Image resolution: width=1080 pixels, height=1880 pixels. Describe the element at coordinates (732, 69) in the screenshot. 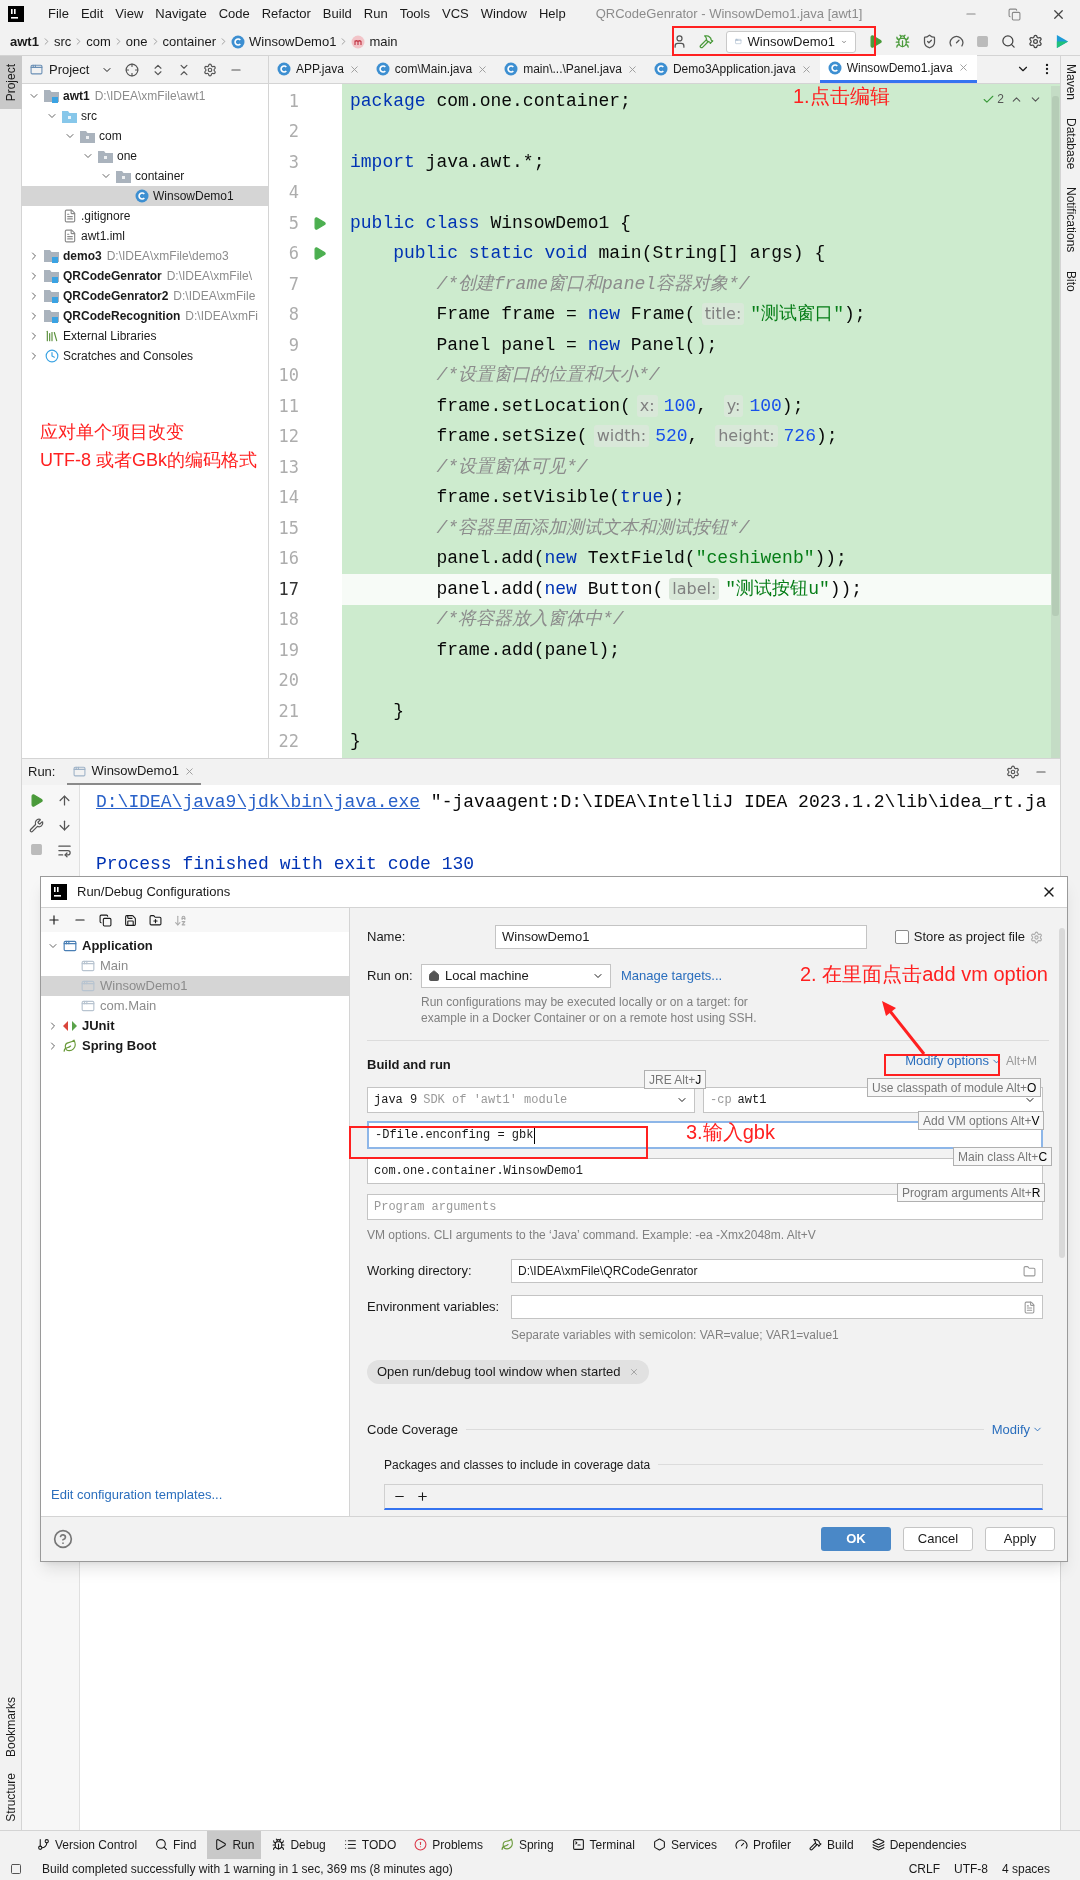

I see `editor-tab: Demo3Application.java` at that location.